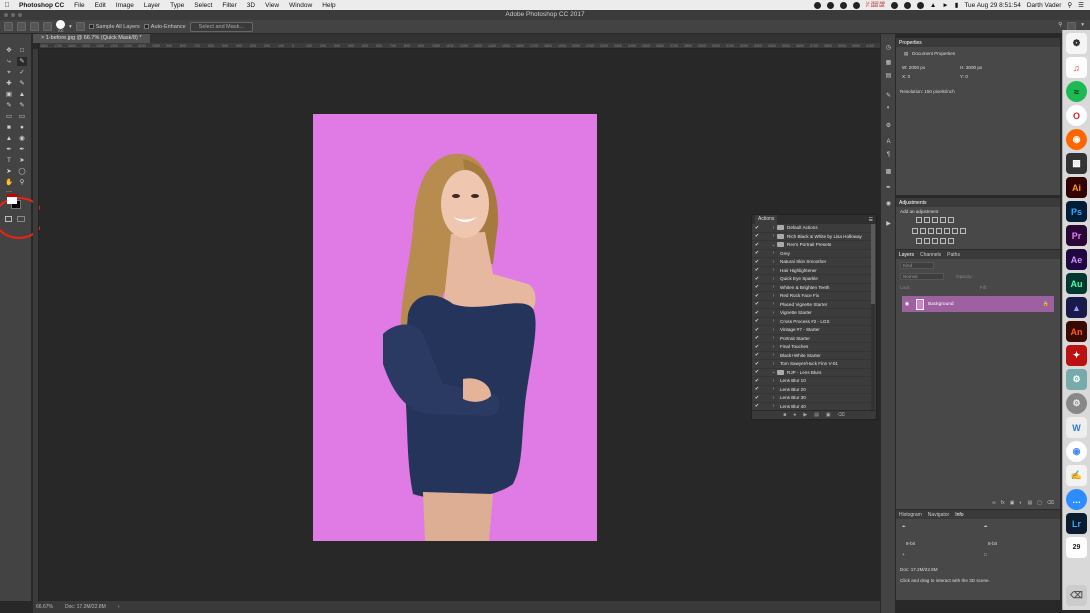 Image resolution: width=1090 pixels, height=613 pixels. Describe the element at coordinates (100, 5) in the screenshot. I see `menu-edit: Edit` at that location.